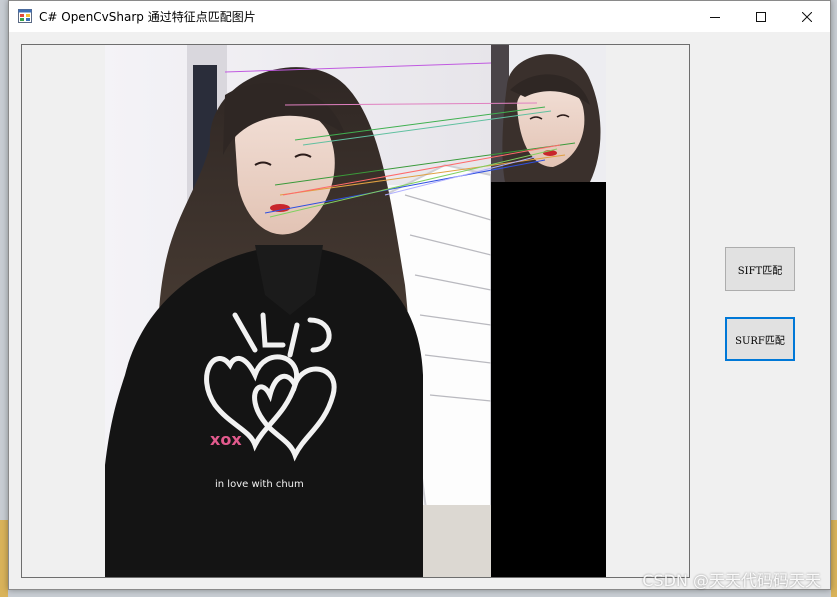  I want to click on watermark-text: CSDN @天天代码码天天, so click(731, 580).